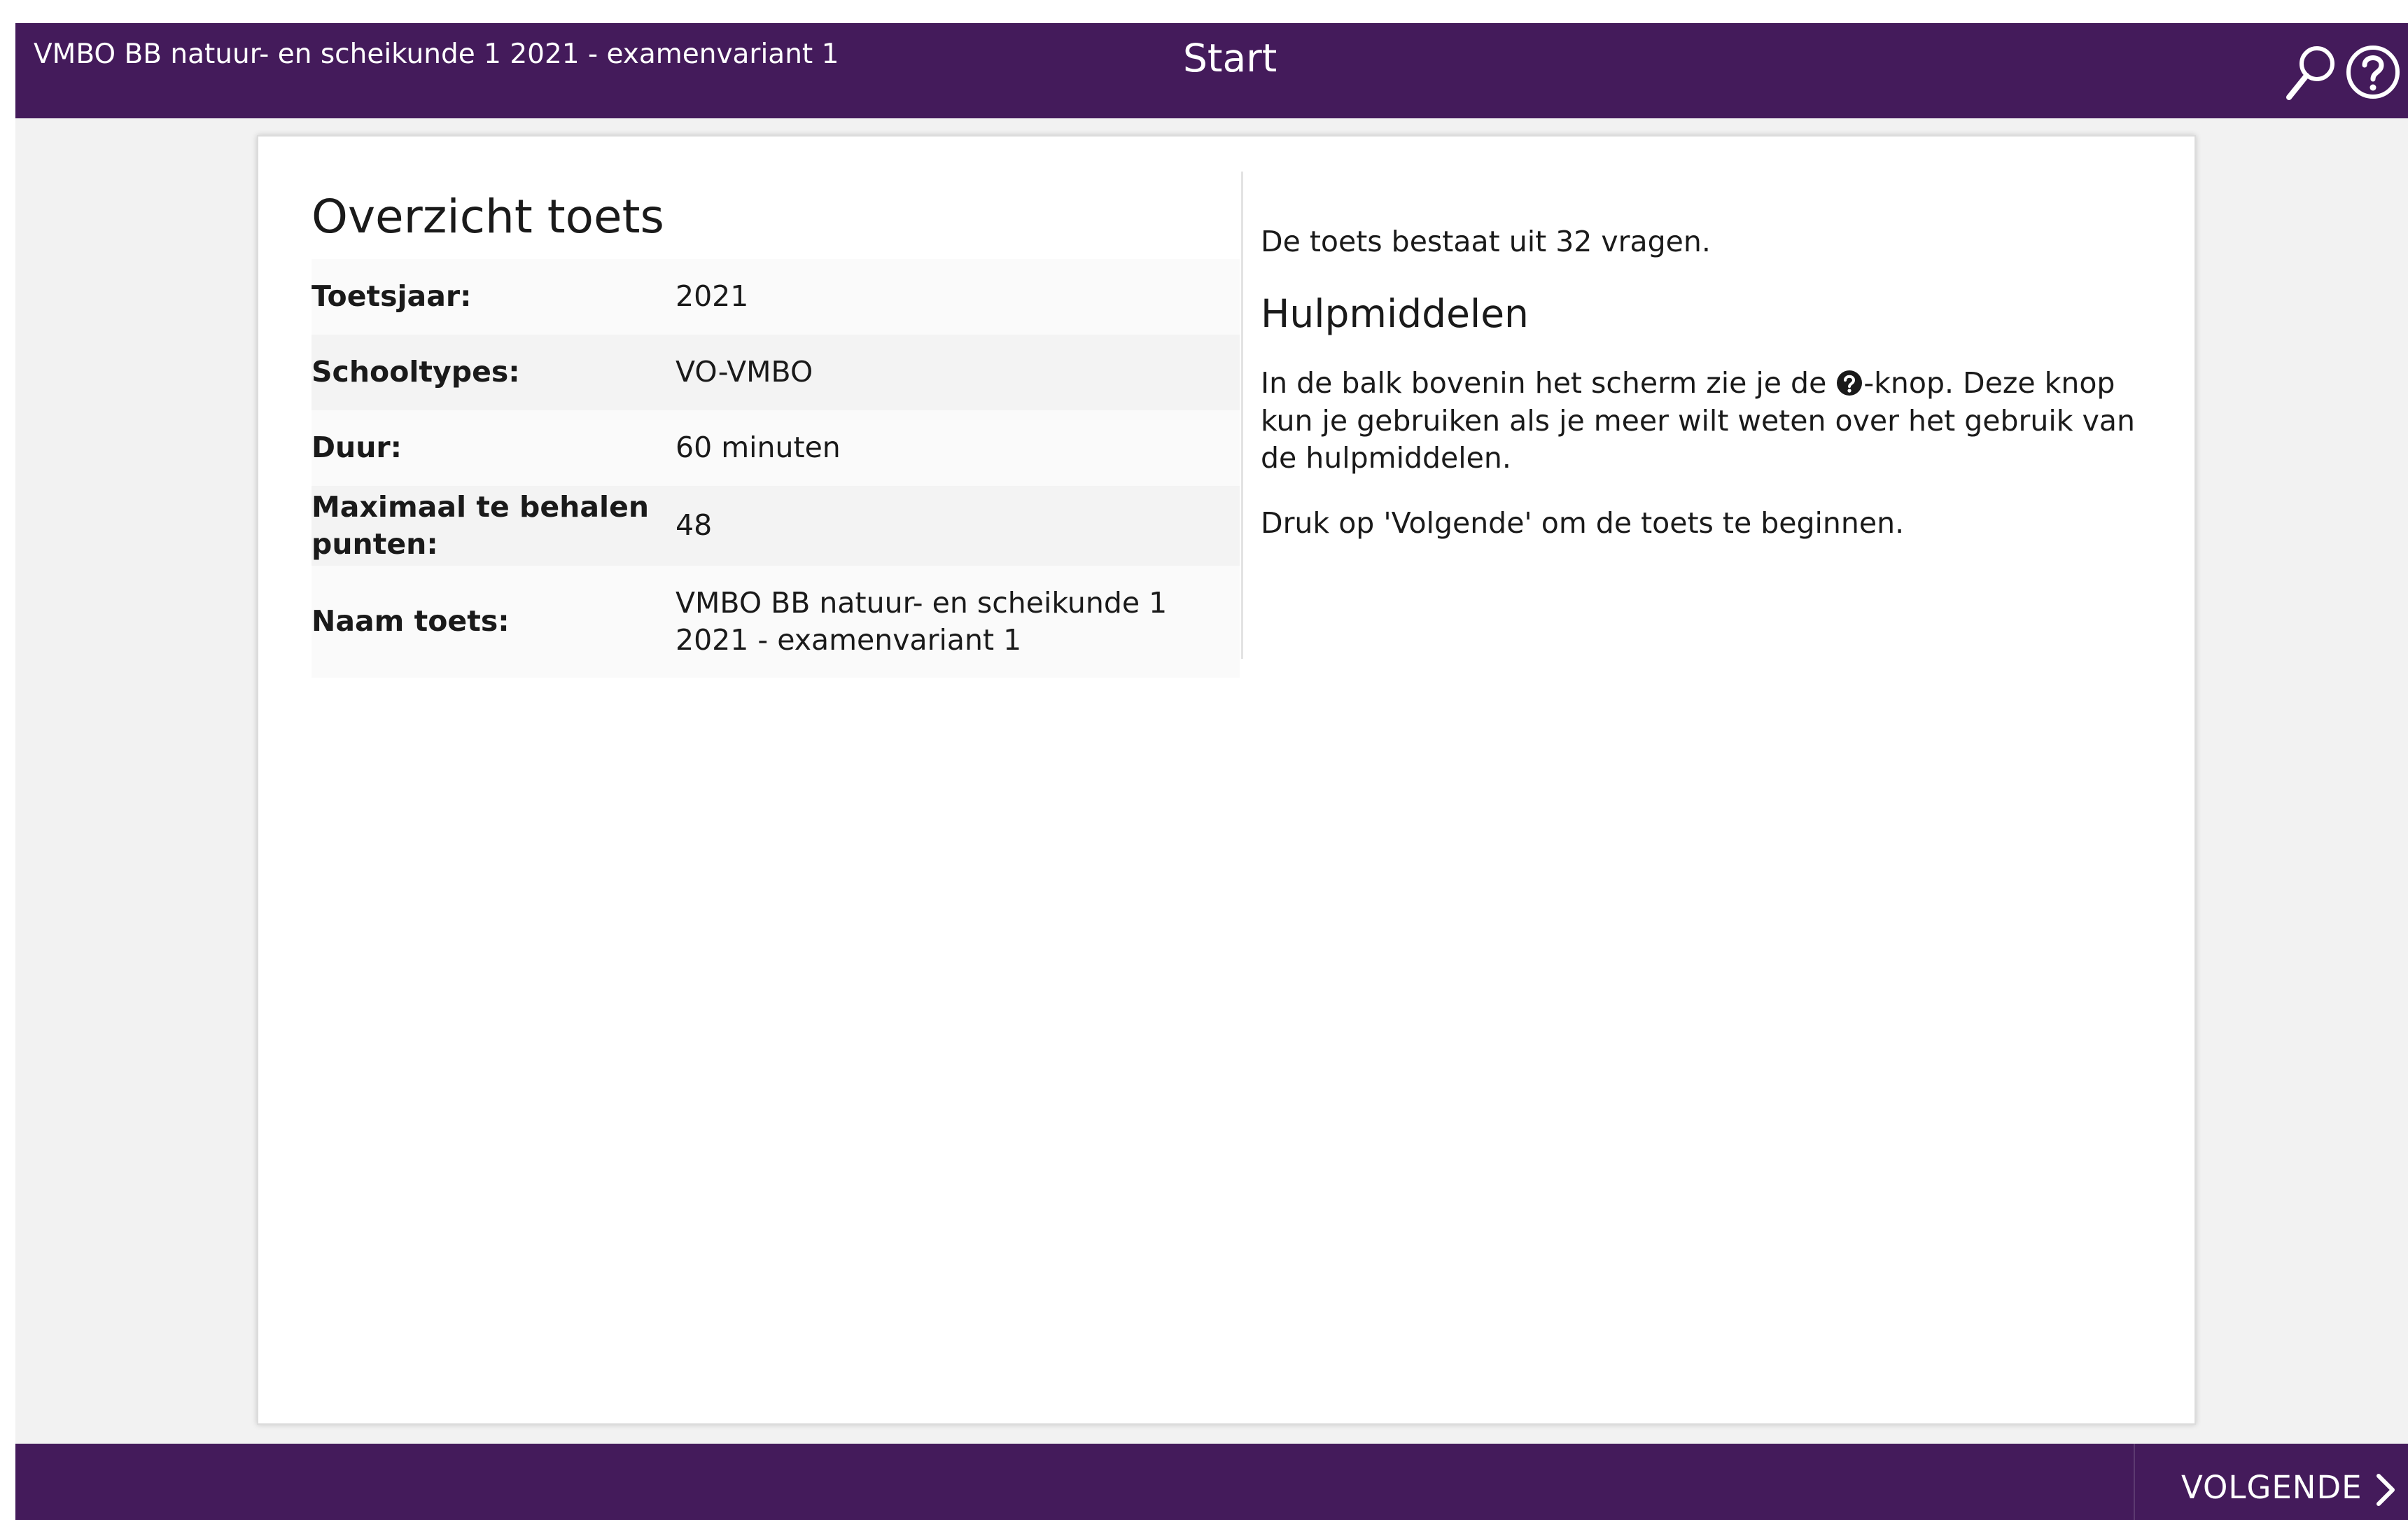  Describe the element at coordinates (2386, 1490) in the screenshot. I see `chevron-right-icon` at that location.